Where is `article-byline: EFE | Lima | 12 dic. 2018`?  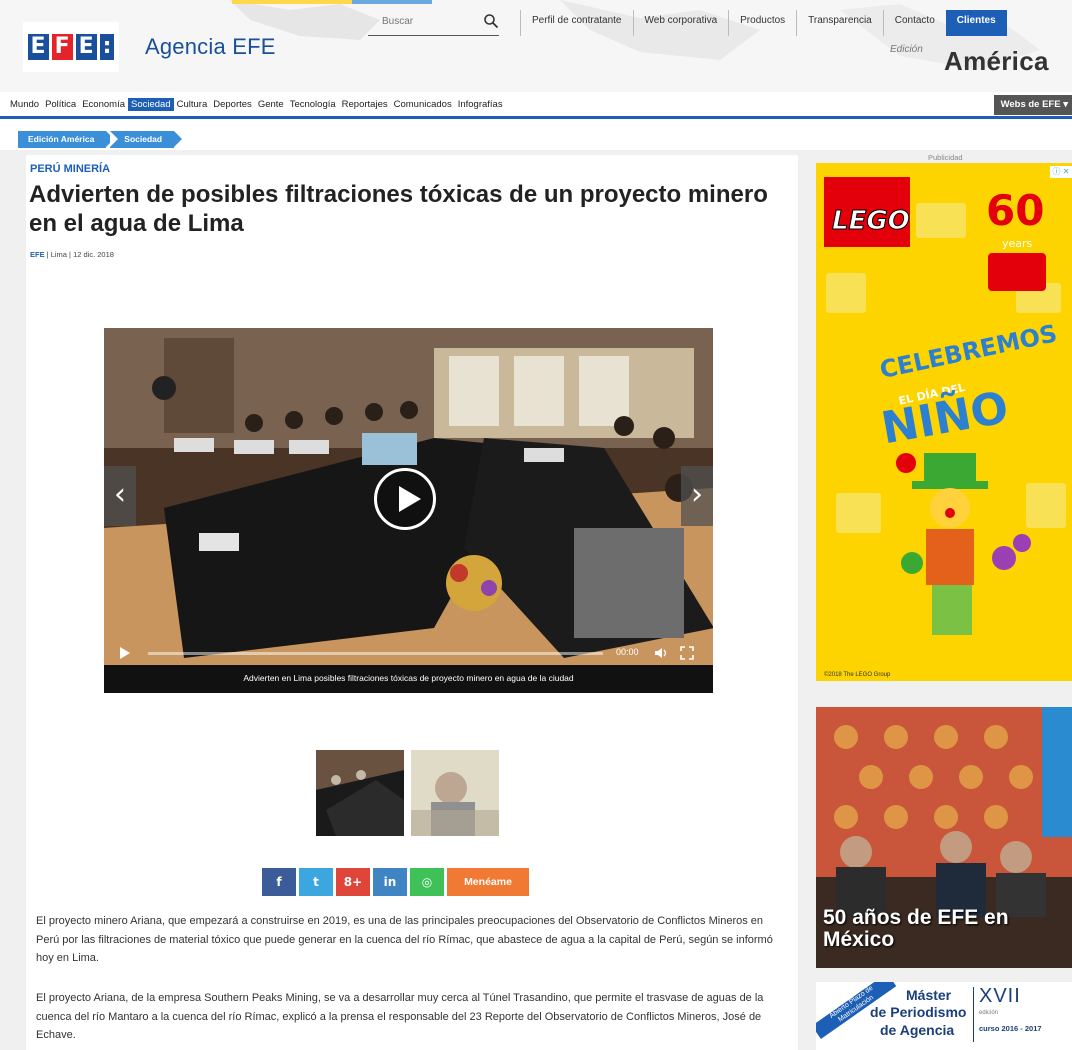 article-byline: EFE | Lima | 12 dic. 2018 is located at coordinates (72, 254).